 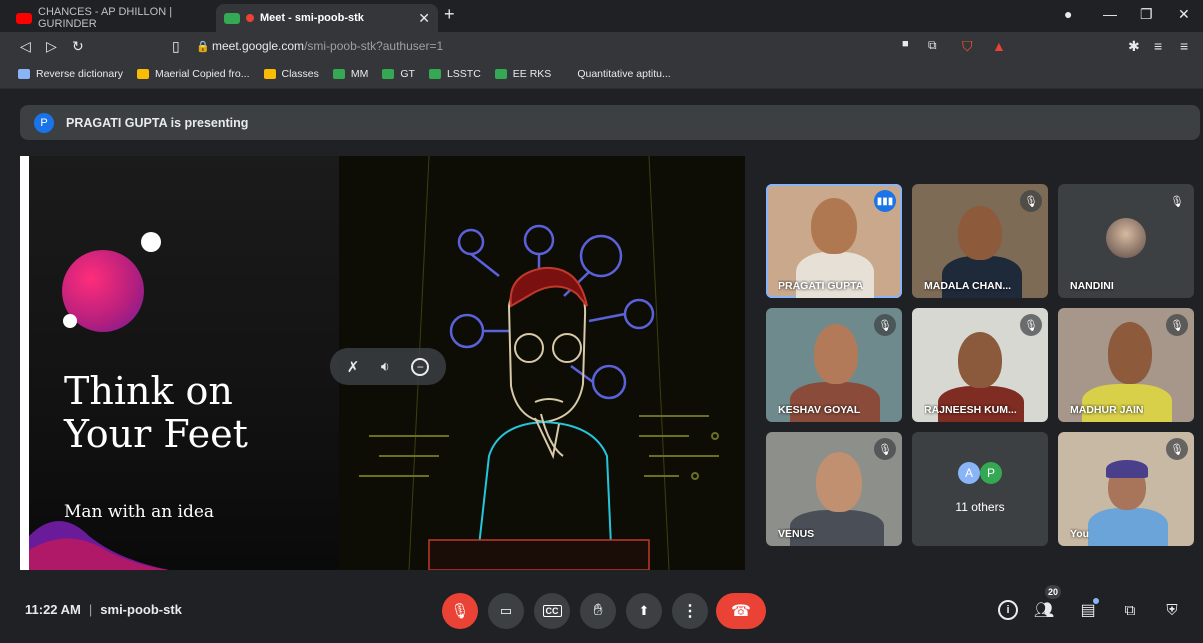 I want to click on url-field: meet.google.com/smi-poob-stk?authuser=1, so click(x=327, y=46).